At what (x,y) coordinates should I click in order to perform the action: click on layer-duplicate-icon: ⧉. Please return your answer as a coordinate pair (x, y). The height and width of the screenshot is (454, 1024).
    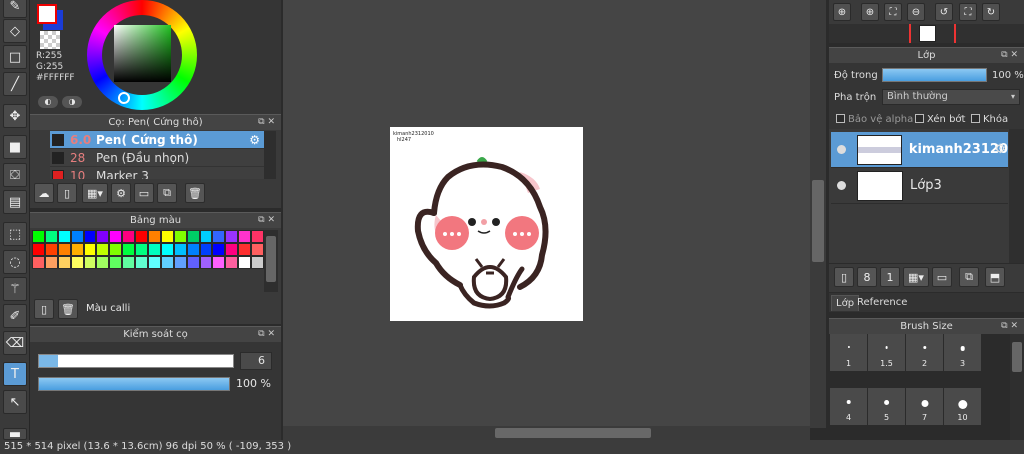
    Looking at the image, I should click on (969, 277).